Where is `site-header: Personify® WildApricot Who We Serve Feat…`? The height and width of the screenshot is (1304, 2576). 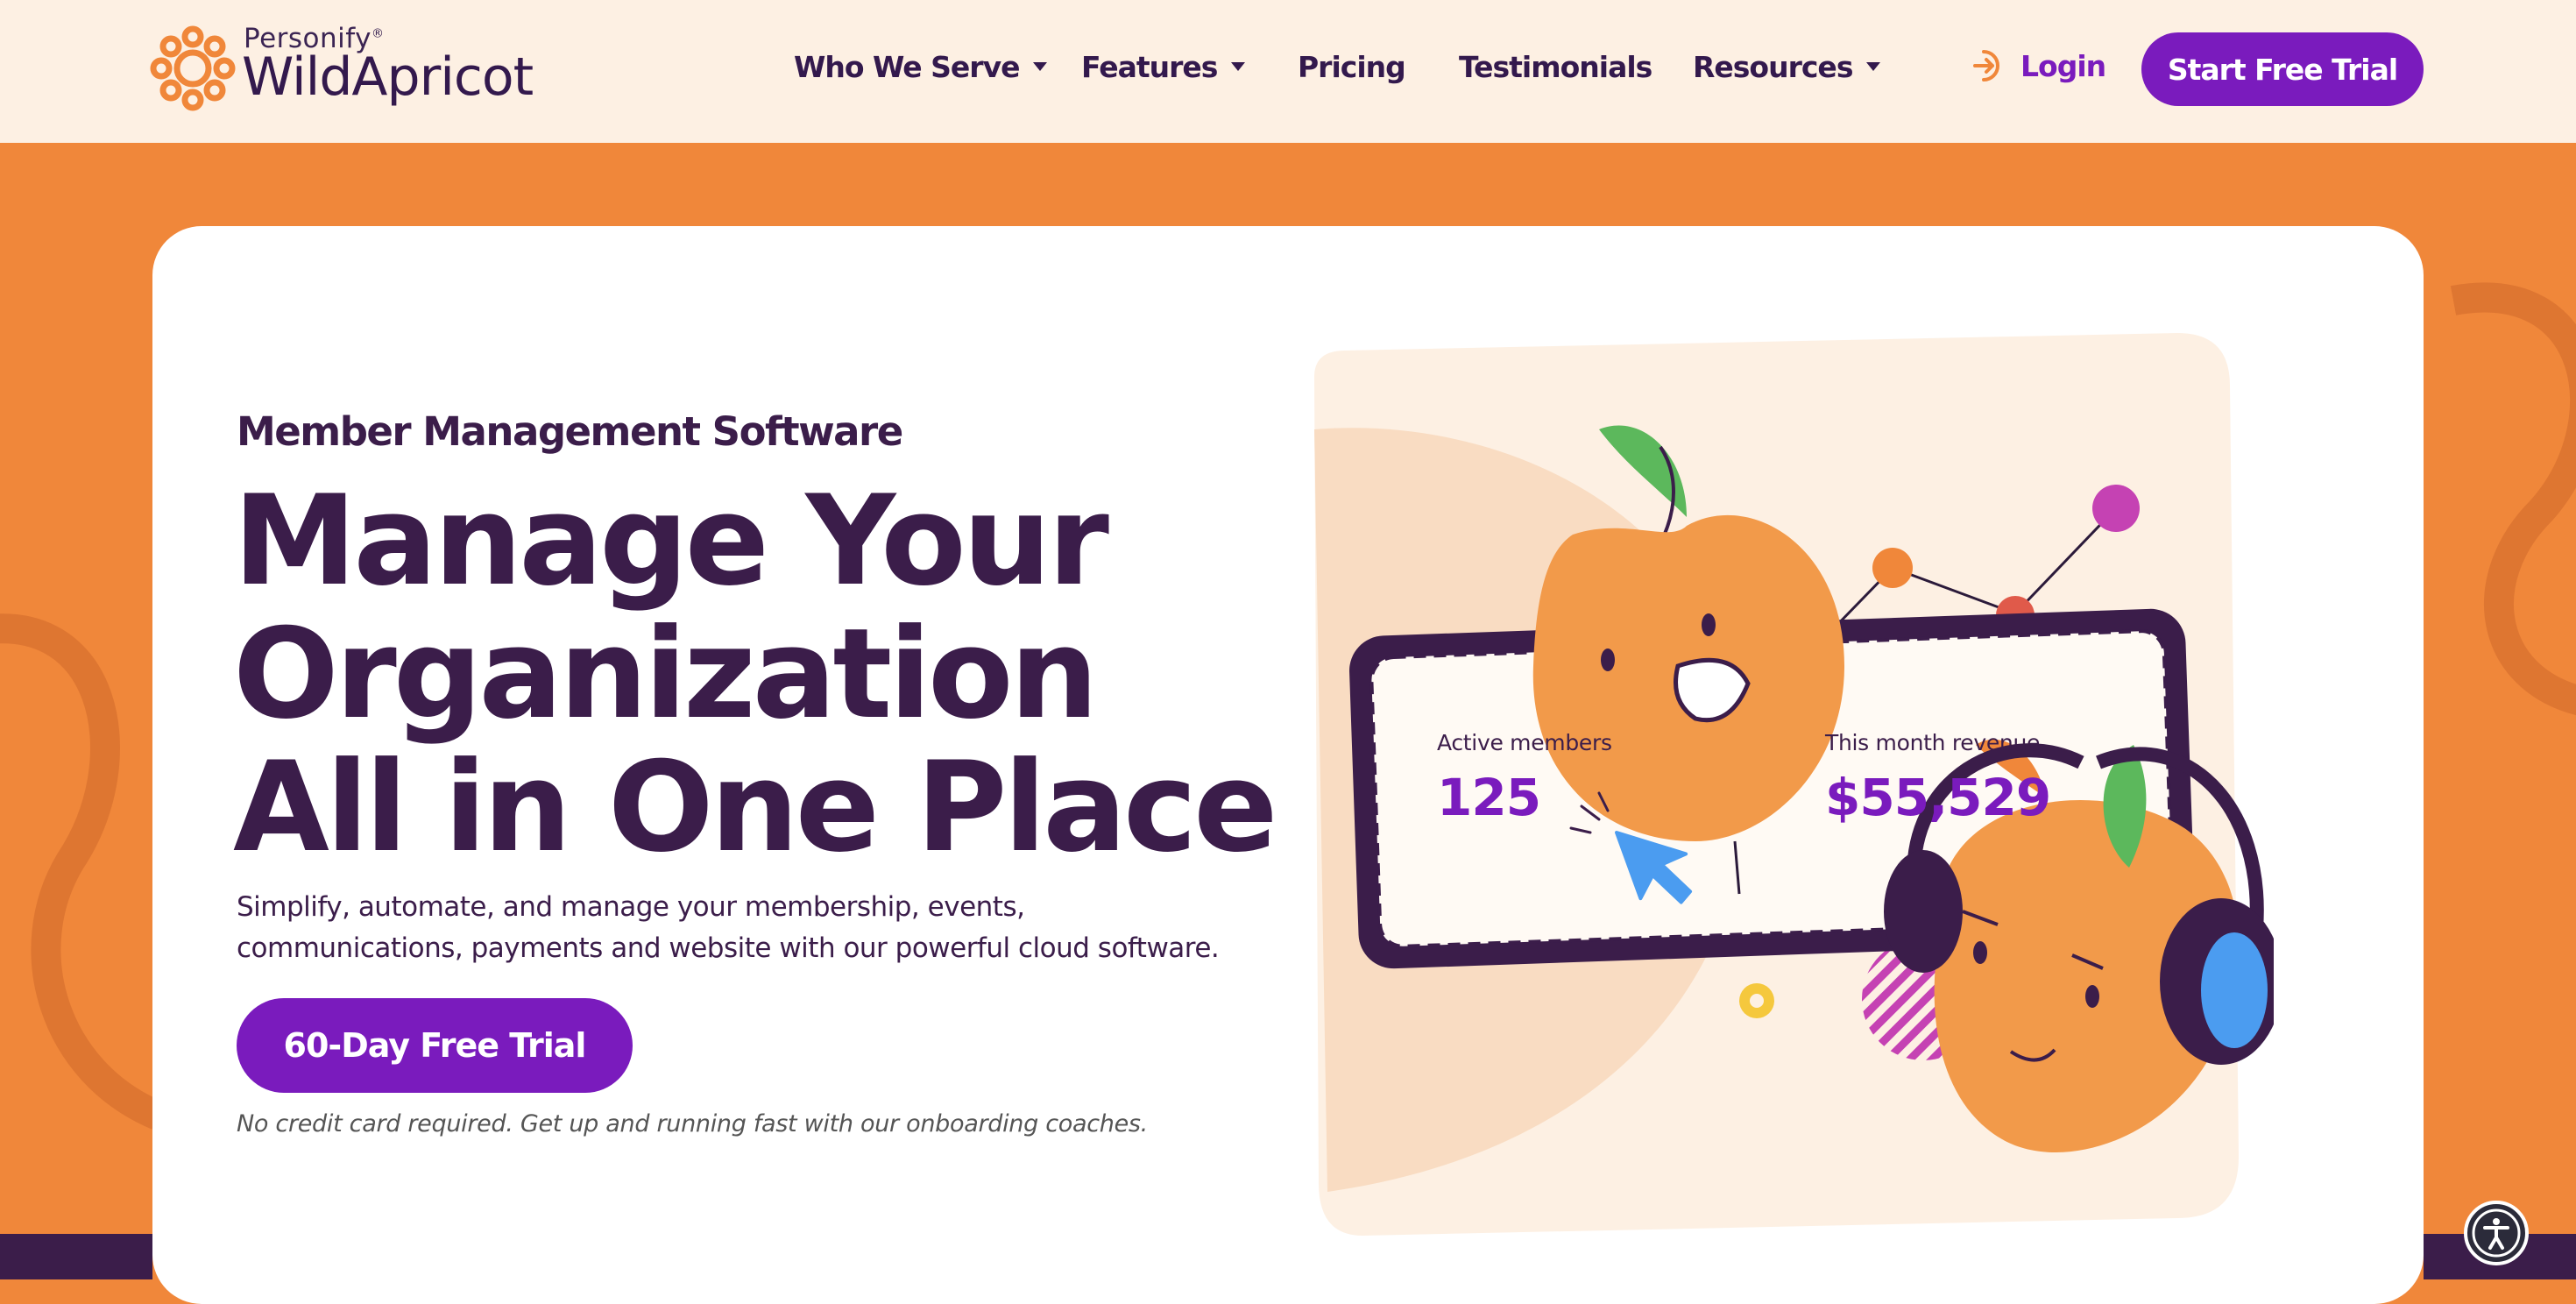 site-header: Personify® WildApricot Who We Serve Feat… is located at coordinates (1288, 72).